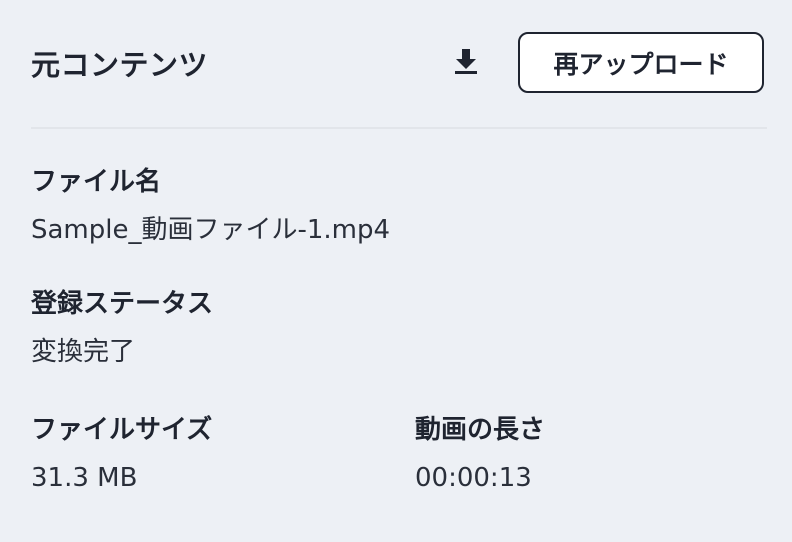 The width and height of the screenshot is (792, 542). I want to click on header-divider, so click(399, 128).